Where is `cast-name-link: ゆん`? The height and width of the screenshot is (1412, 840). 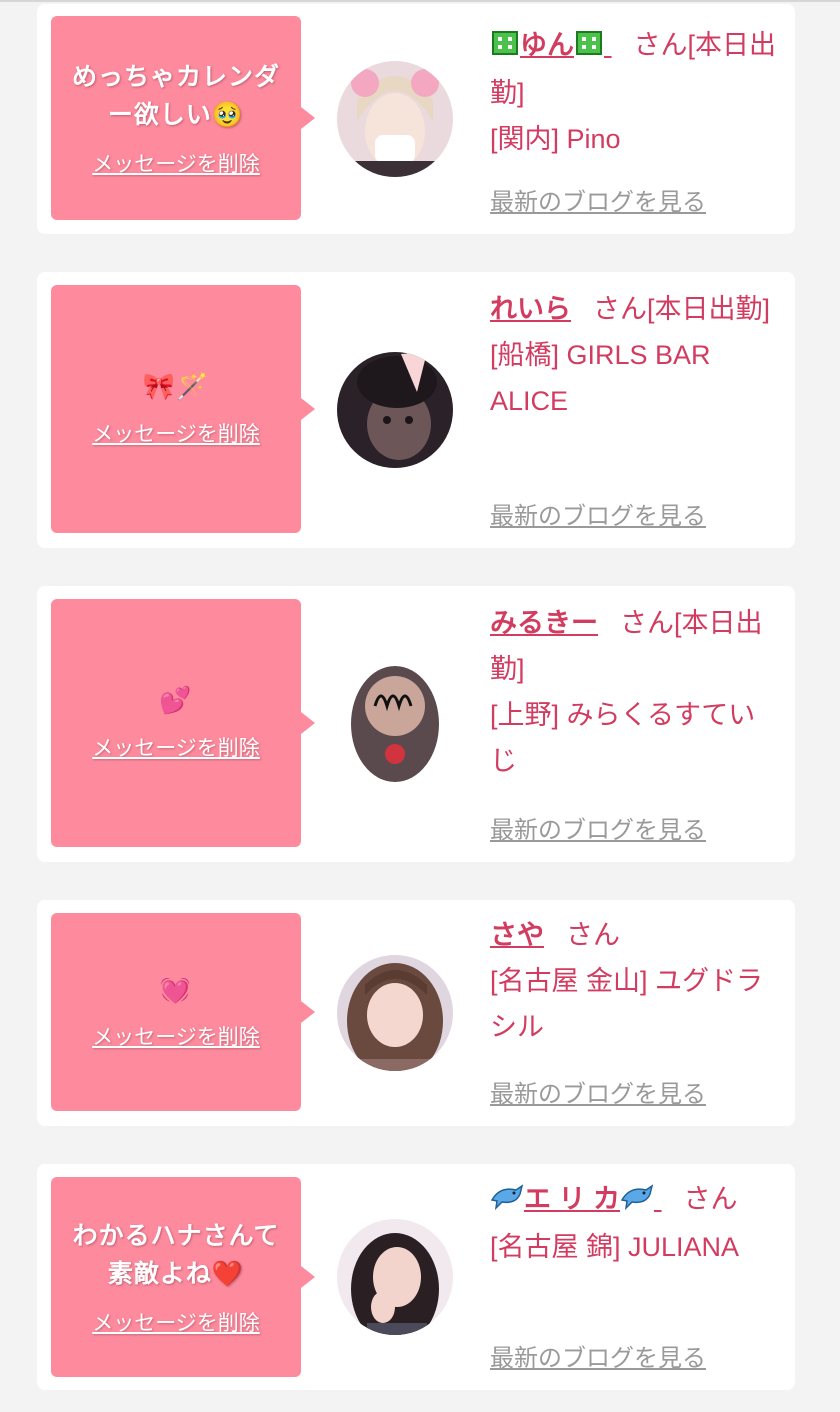 cast-name-link: ゆん is located at coordinates (551, 45).